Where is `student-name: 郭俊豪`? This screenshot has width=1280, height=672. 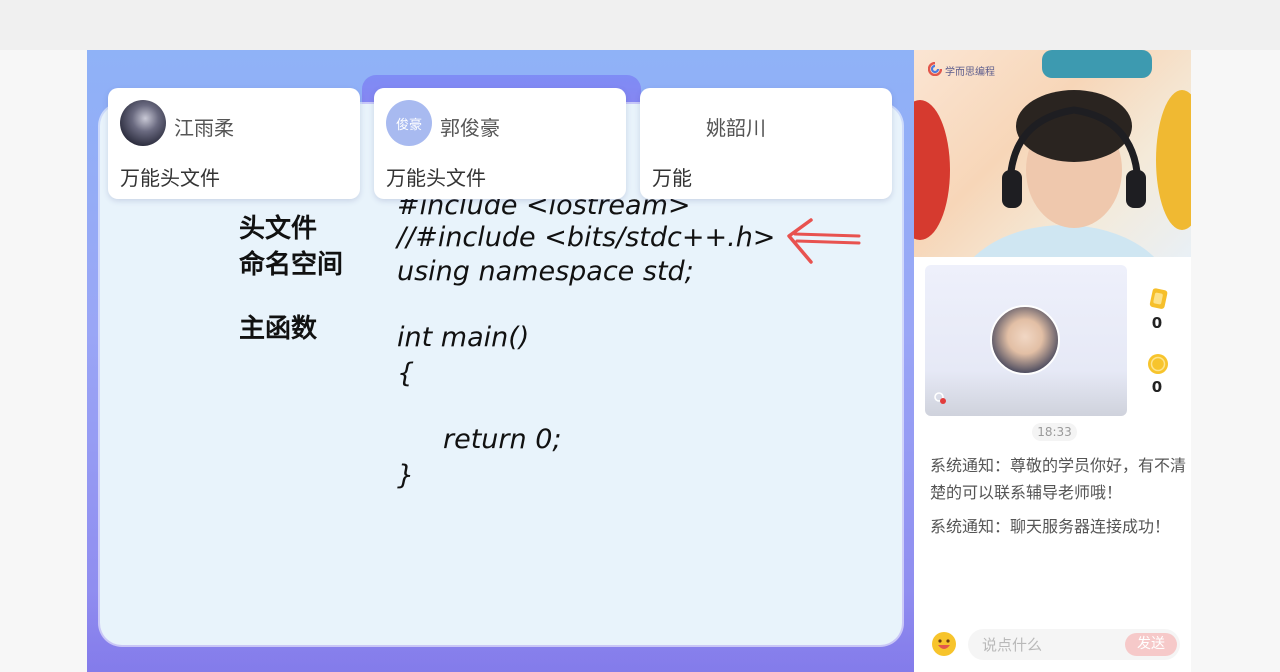 student-name: 郭俊豪 is located at coordinates (470, 128).